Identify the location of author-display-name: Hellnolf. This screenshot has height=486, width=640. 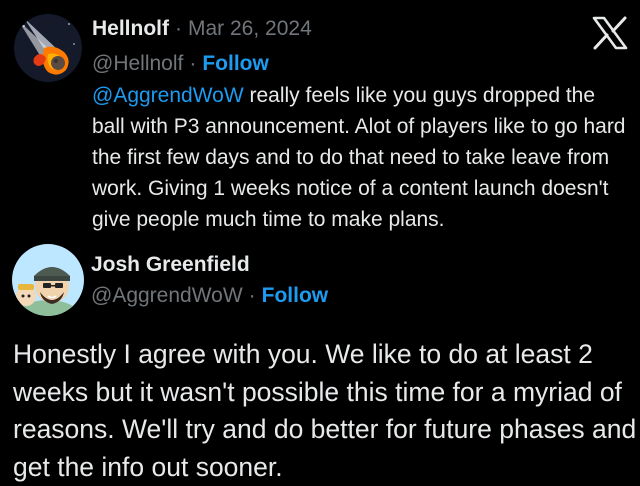
(130, 29).